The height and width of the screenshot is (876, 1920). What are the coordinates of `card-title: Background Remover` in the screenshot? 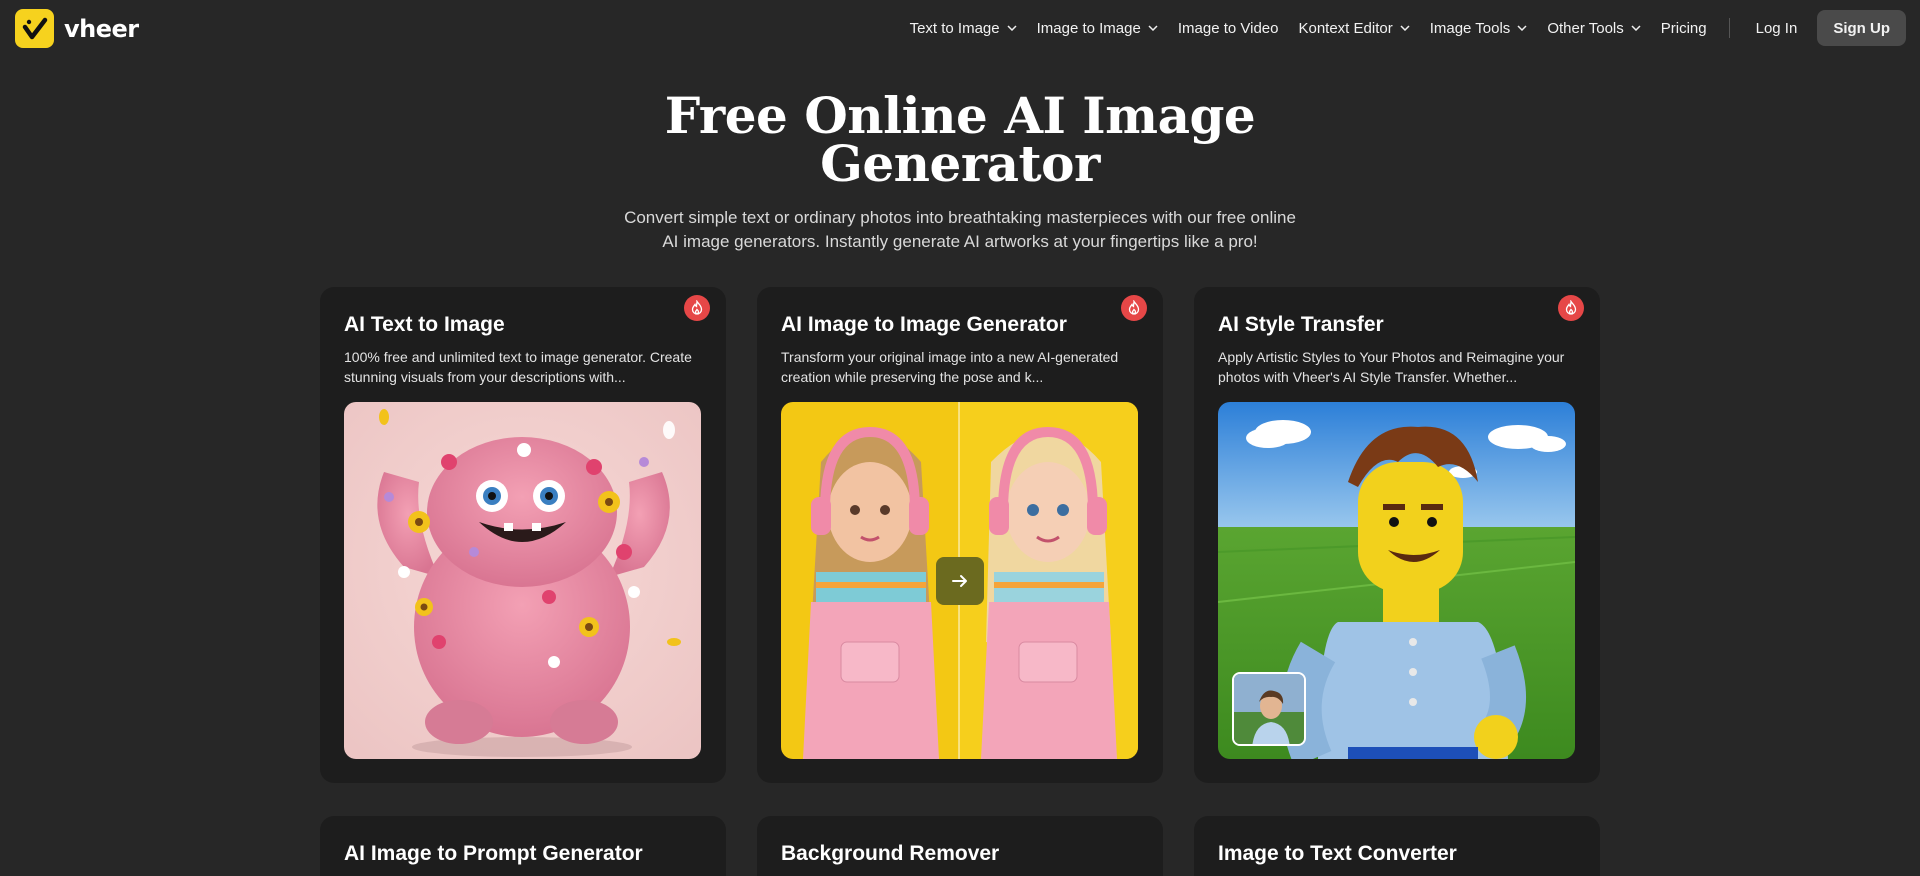 It's located at (890, 853).